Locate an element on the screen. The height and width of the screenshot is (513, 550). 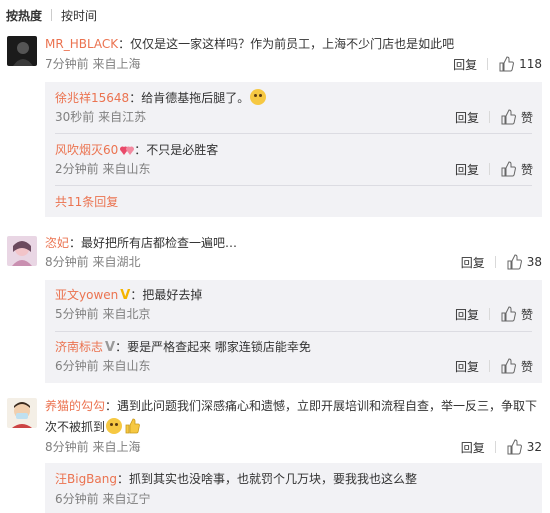
comment-actions: 回复 118 is located at coordinates (497, 64).